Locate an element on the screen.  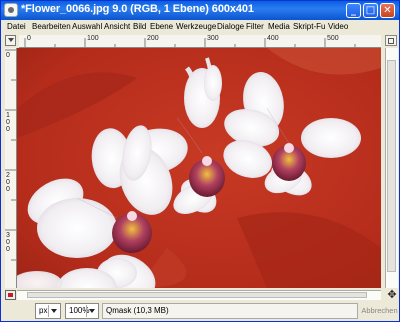
vertical-scrollbar is located at coordinates (391, 168).